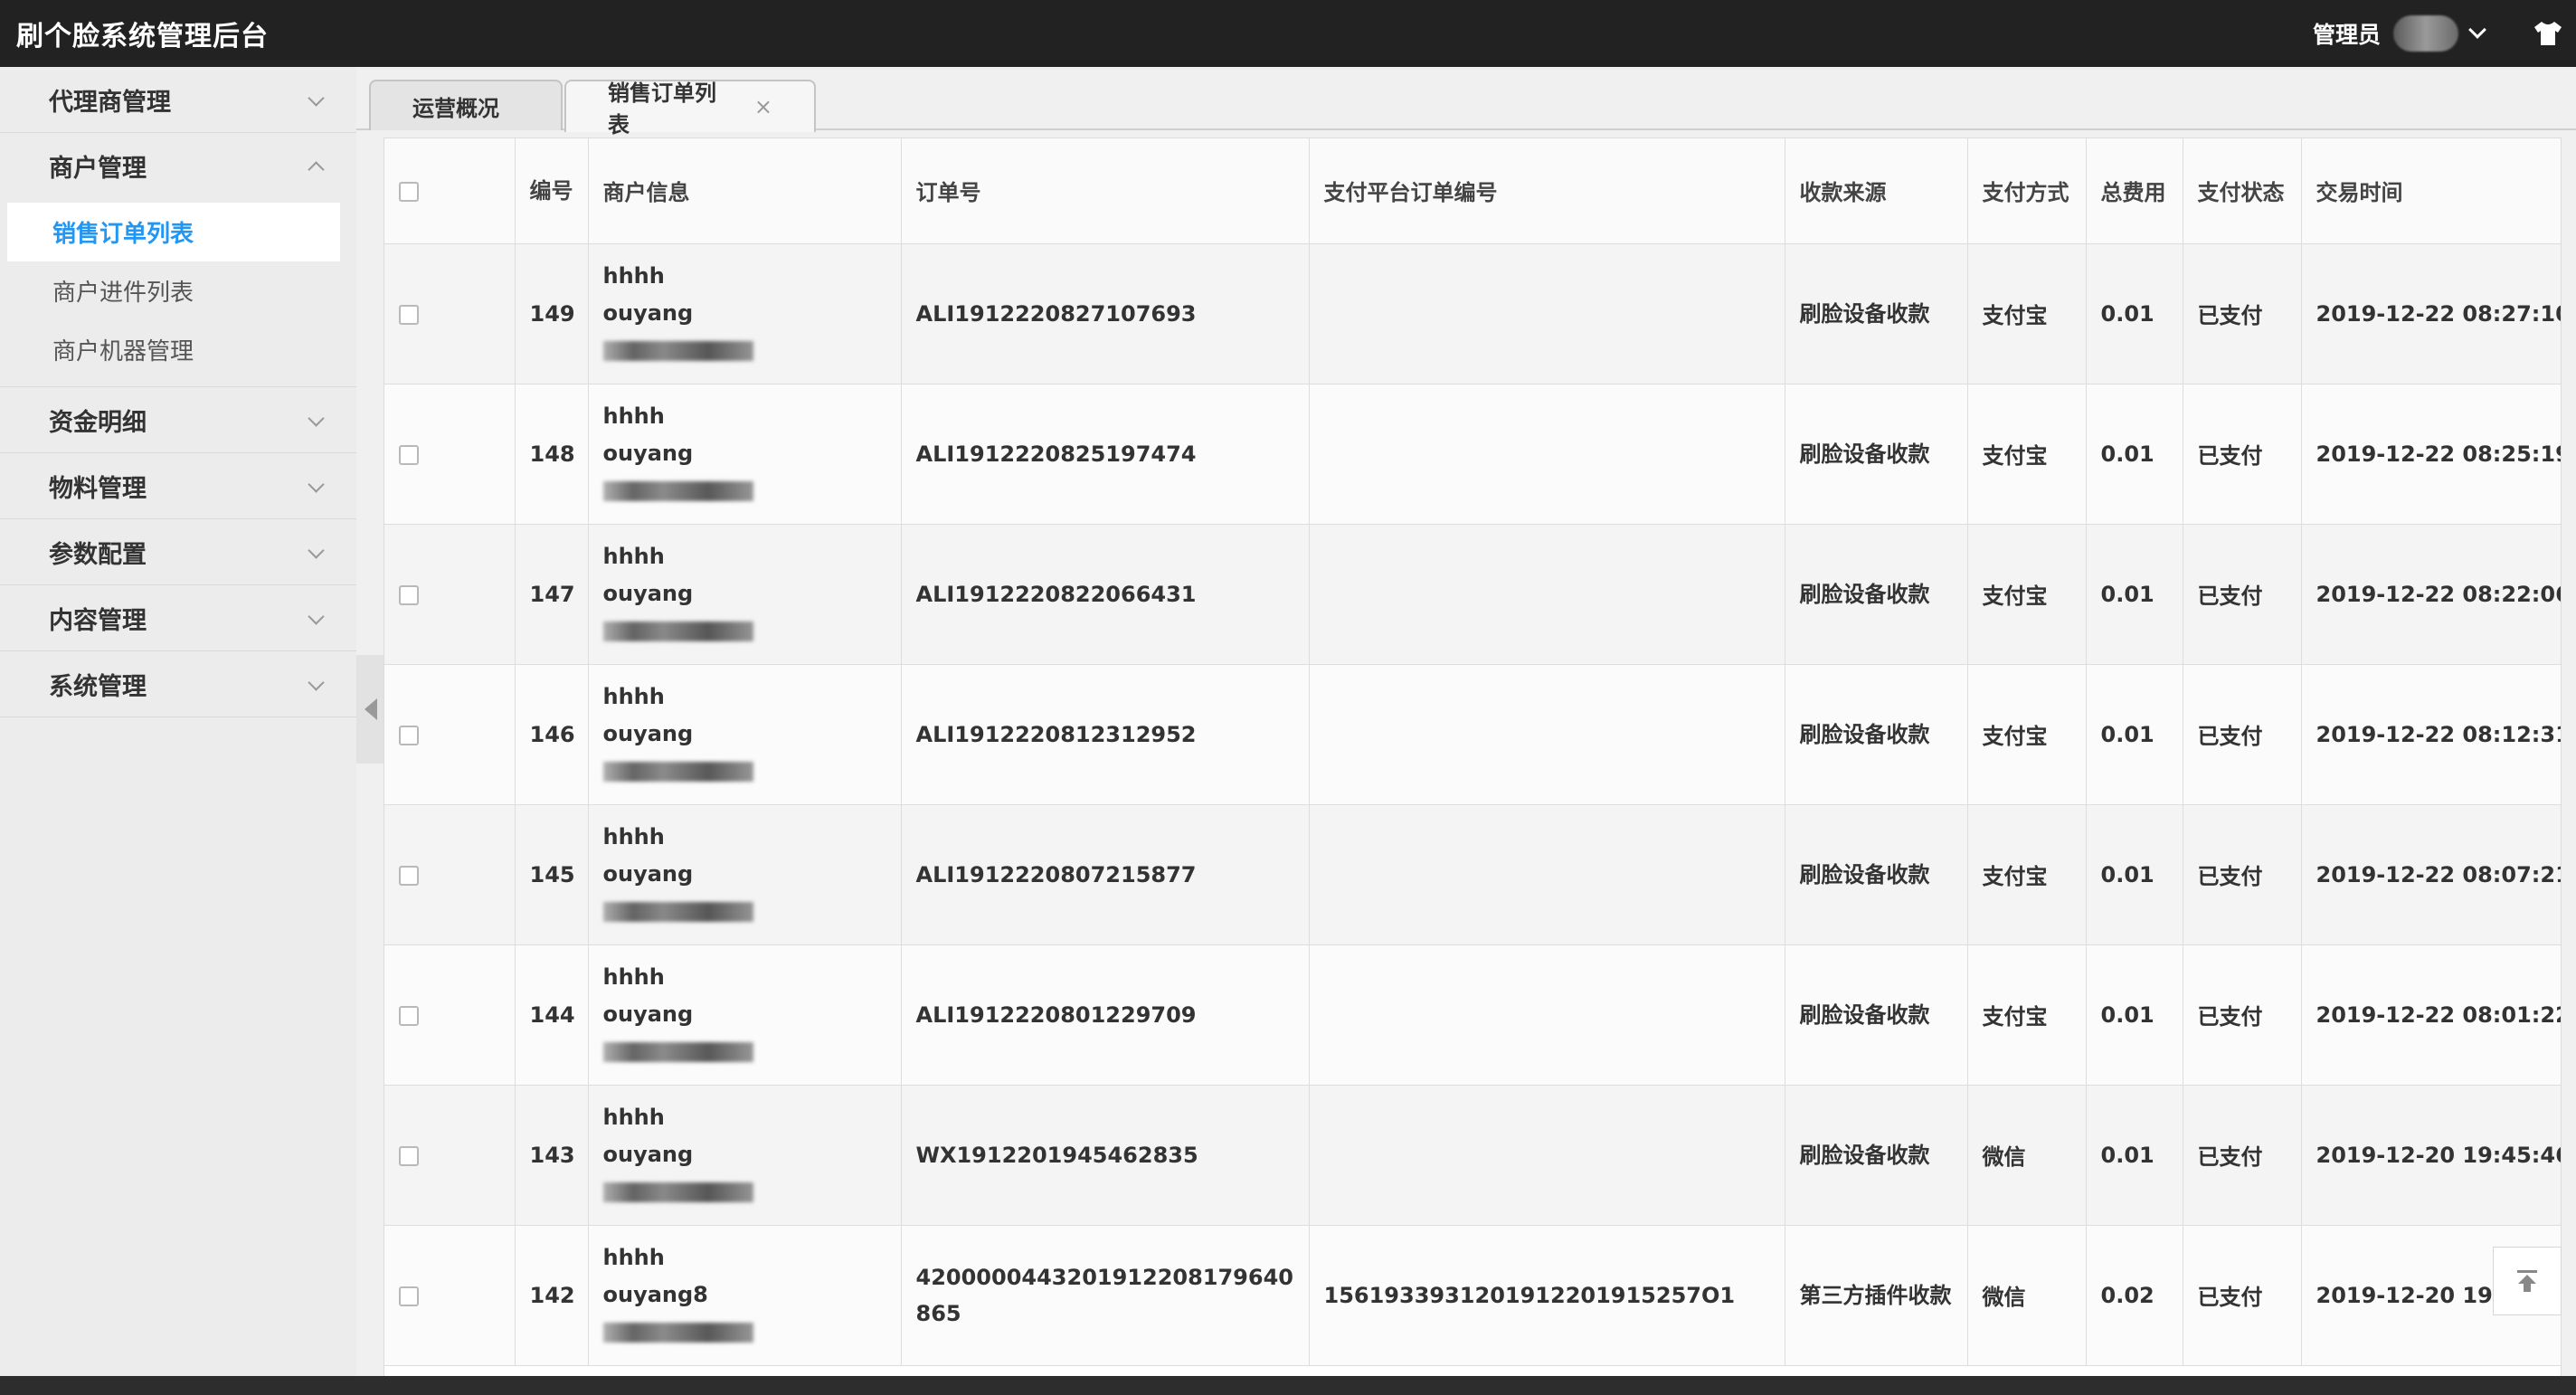 The width and height of the screenshot is (2576, 1395). I want to click on col-header-total: 总费用, so click(2134, 191).